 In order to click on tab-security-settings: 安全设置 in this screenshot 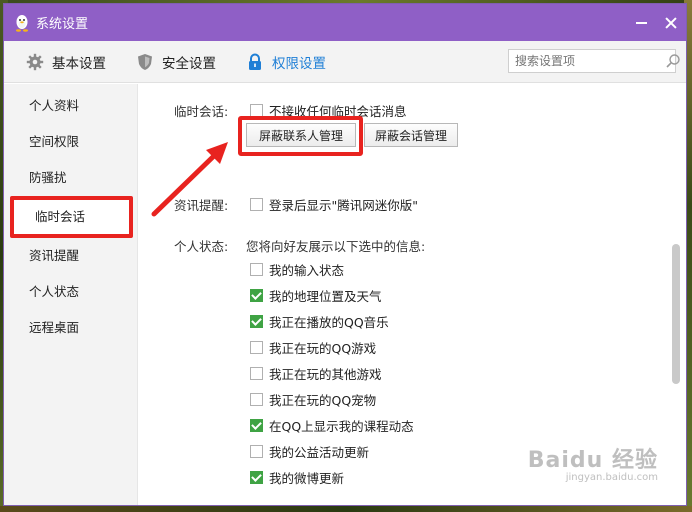, I will do `click(176, 62)`.